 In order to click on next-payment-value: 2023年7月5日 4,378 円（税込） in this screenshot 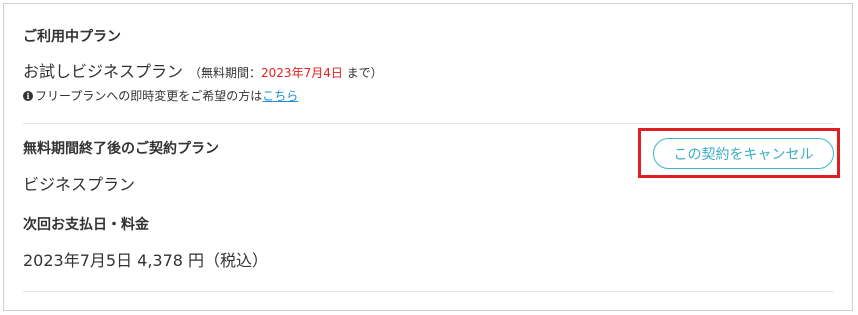, I will do `click(146, 260)`.